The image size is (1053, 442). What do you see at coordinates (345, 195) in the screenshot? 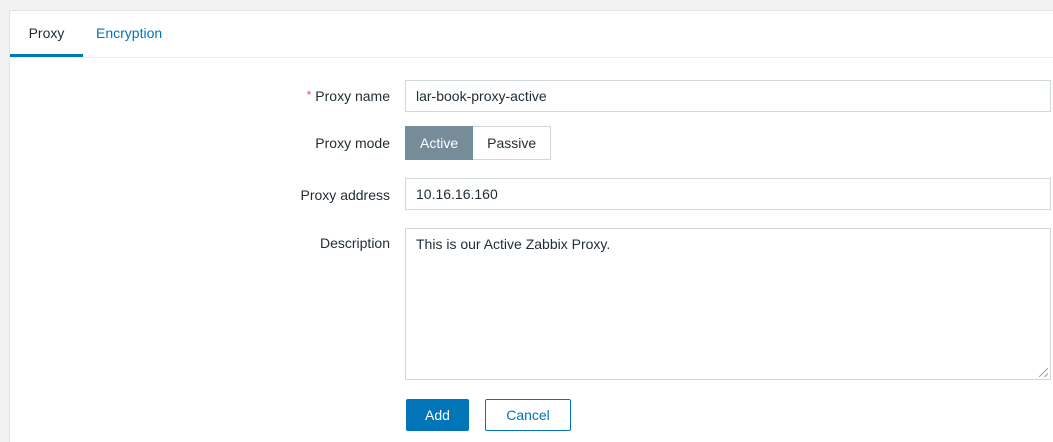
I see `proxy-address-label: Proxy address` at bounding box center [345, 195].